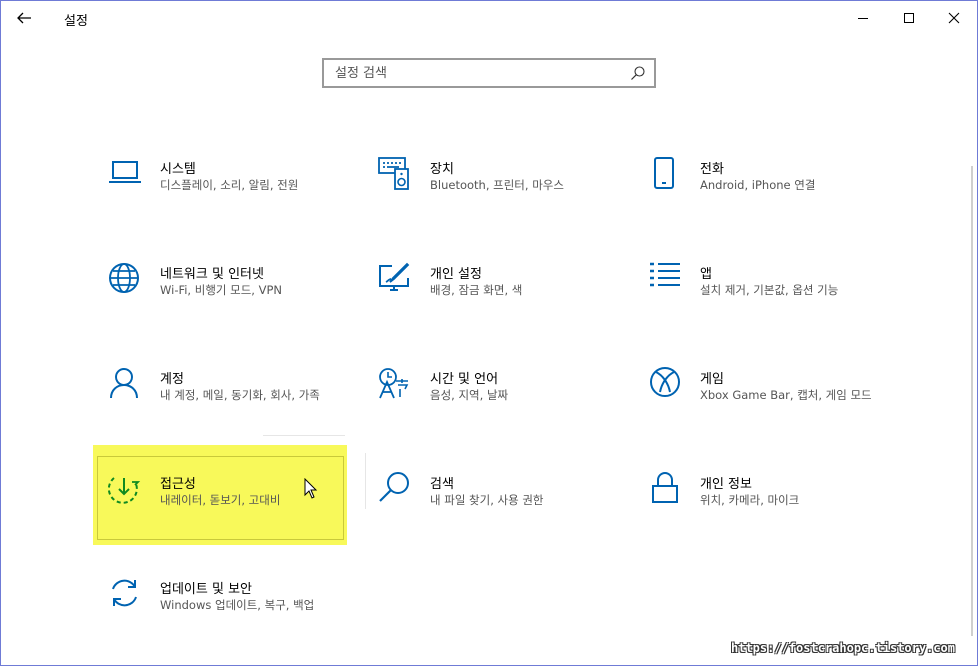  What do you see at coordinates (503, 307) in the screenshot?
I see `tile-personalization: 개인 설정 배경, 잠금 화면, 색` at bounding box center [503, 307].